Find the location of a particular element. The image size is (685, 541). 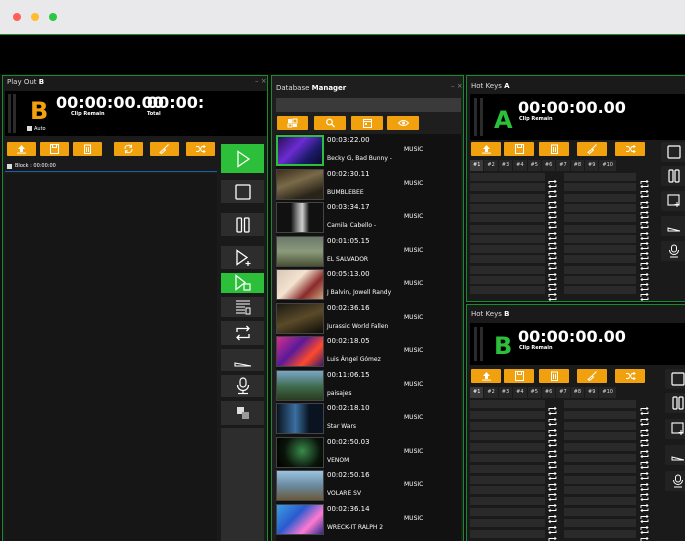

save-button is located at coordinates (54, 149).